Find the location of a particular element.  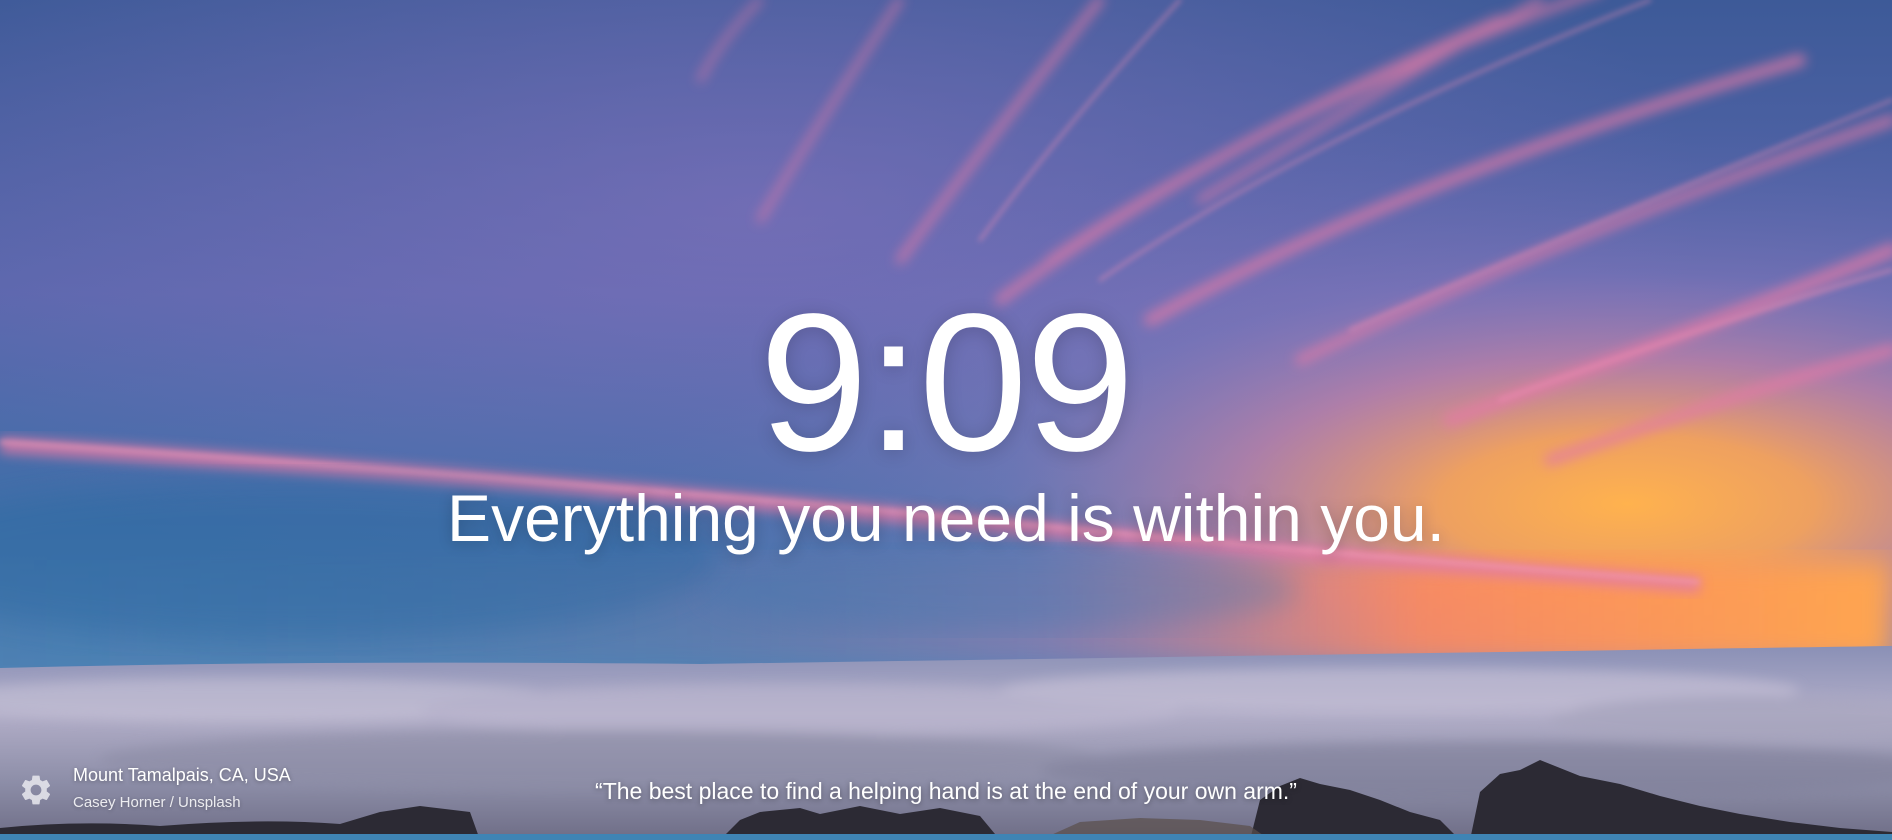

mantra-text: Everything you need is within you. is located at coordinates (946, 518).